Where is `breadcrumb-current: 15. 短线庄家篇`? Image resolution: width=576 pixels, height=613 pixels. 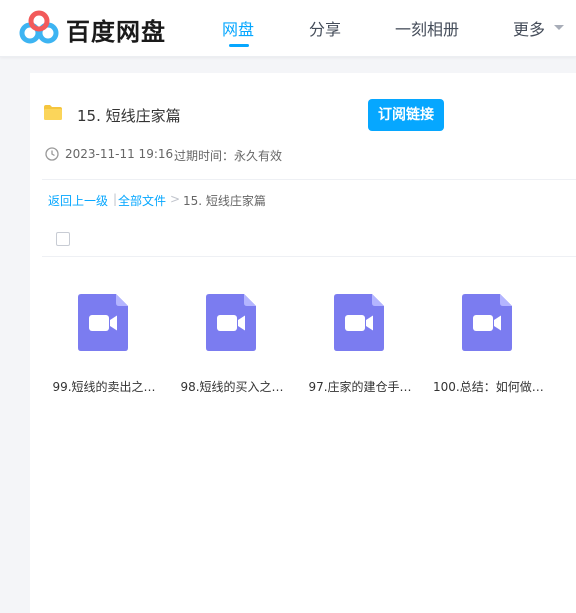
breadcrumb-current: 15. 短线庄家篇 is located at coordinates (224, 201).